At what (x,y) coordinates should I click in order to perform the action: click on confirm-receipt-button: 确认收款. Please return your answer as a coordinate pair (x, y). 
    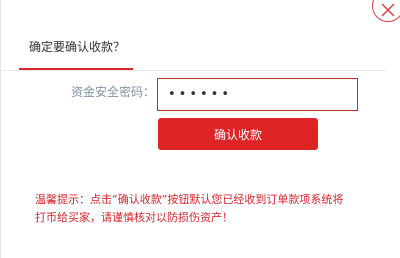
    Looking at the image, I should click on (238, 134).